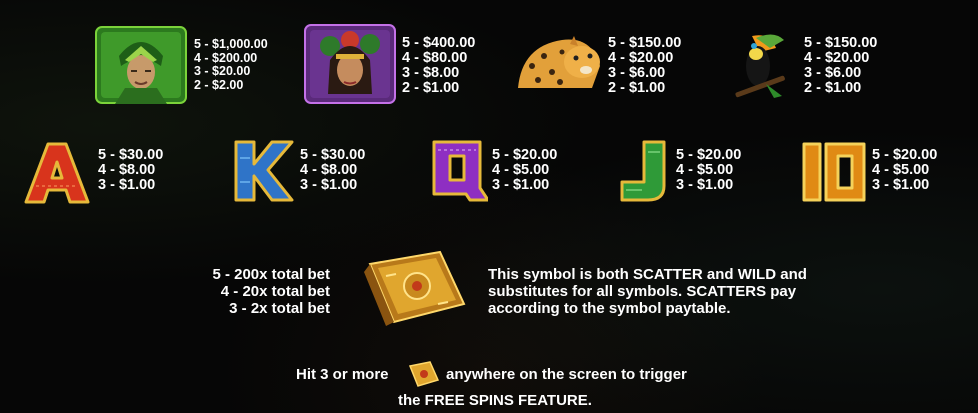 The height and width of the screenshot is (413, 978). Describe the element at coordinates (495, 400) in the screenshot. I see `free-spins-line-2: the FREE SPINS FEATURE.` at that location.